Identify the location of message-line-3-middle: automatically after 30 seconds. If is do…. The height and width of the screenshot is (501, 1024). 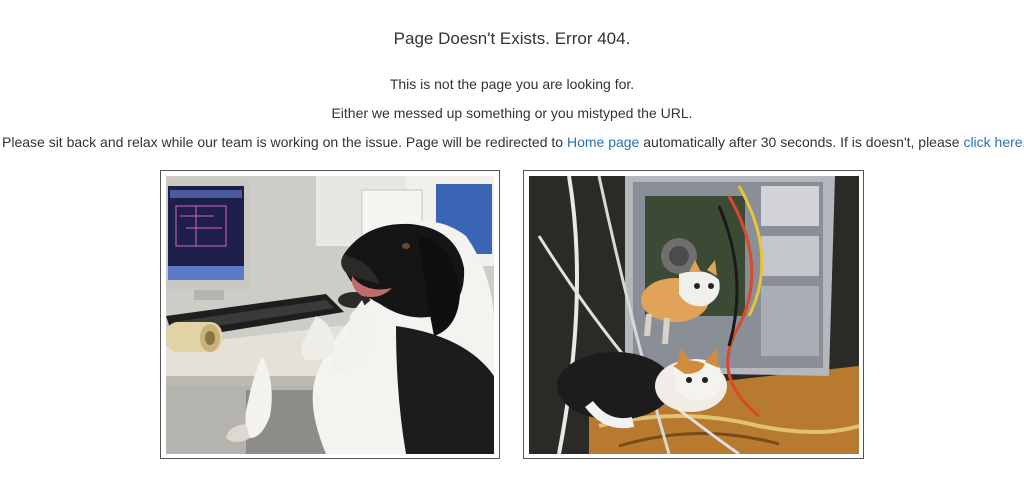
(801, 142).